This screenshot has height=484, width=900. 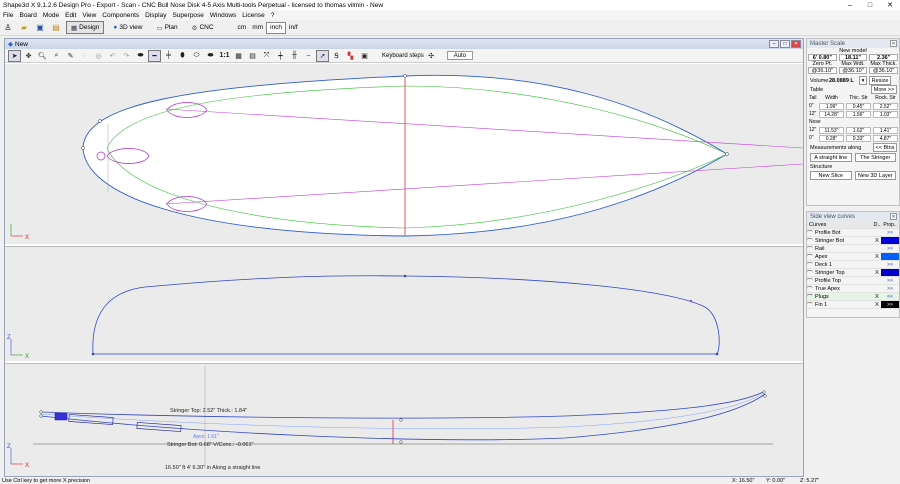 I want to click on tail-rock-cell: 1.03", so click(x=885, y=114).